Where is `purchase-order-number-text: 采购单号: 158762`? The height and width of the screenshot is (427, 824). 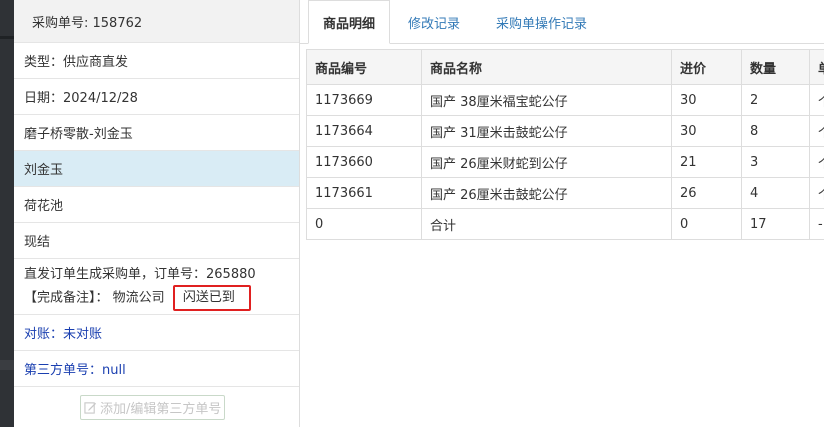
purchase-order-number-text: 采购单号: 158762 is located at coordinates (87, 23).